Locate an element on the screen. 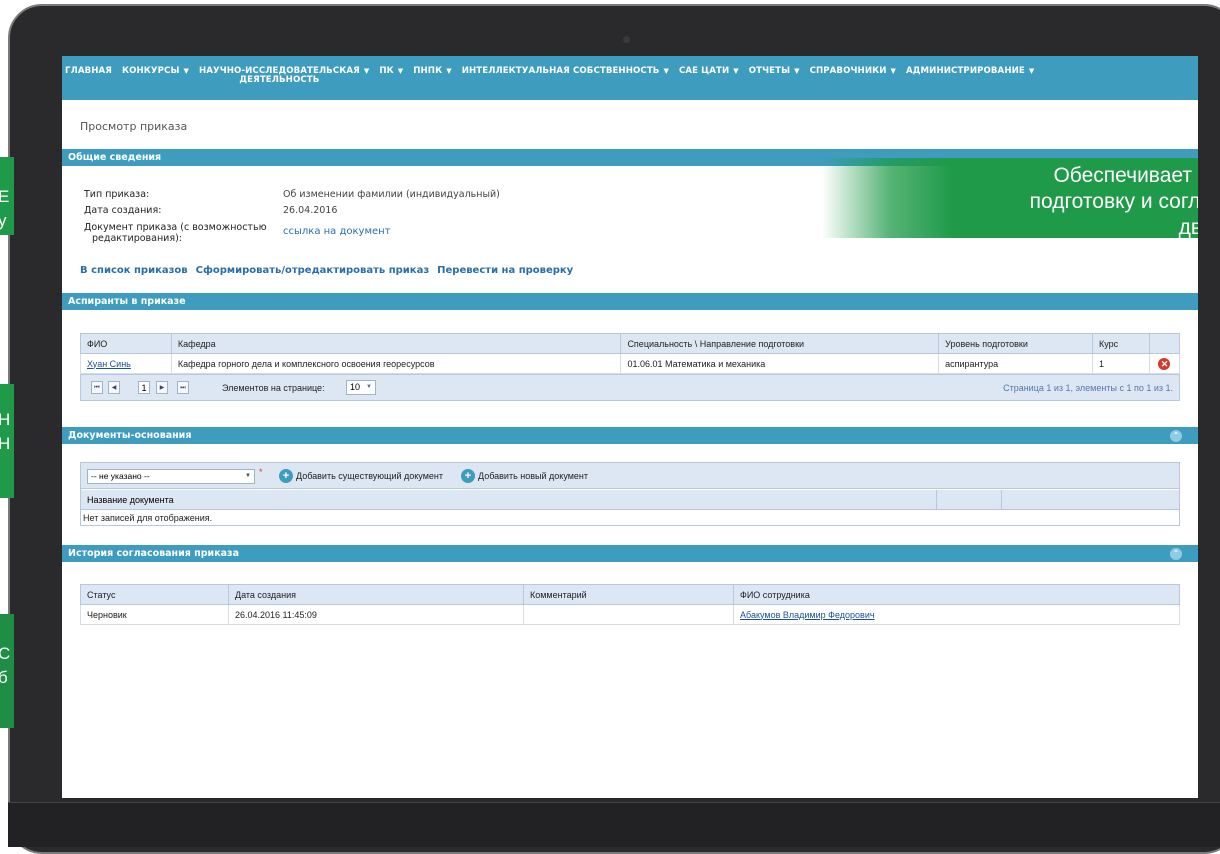 The width and height of the screenshot is (1220, 854). column-header: Уровень подготовки is located at coordinates (1015, 343).